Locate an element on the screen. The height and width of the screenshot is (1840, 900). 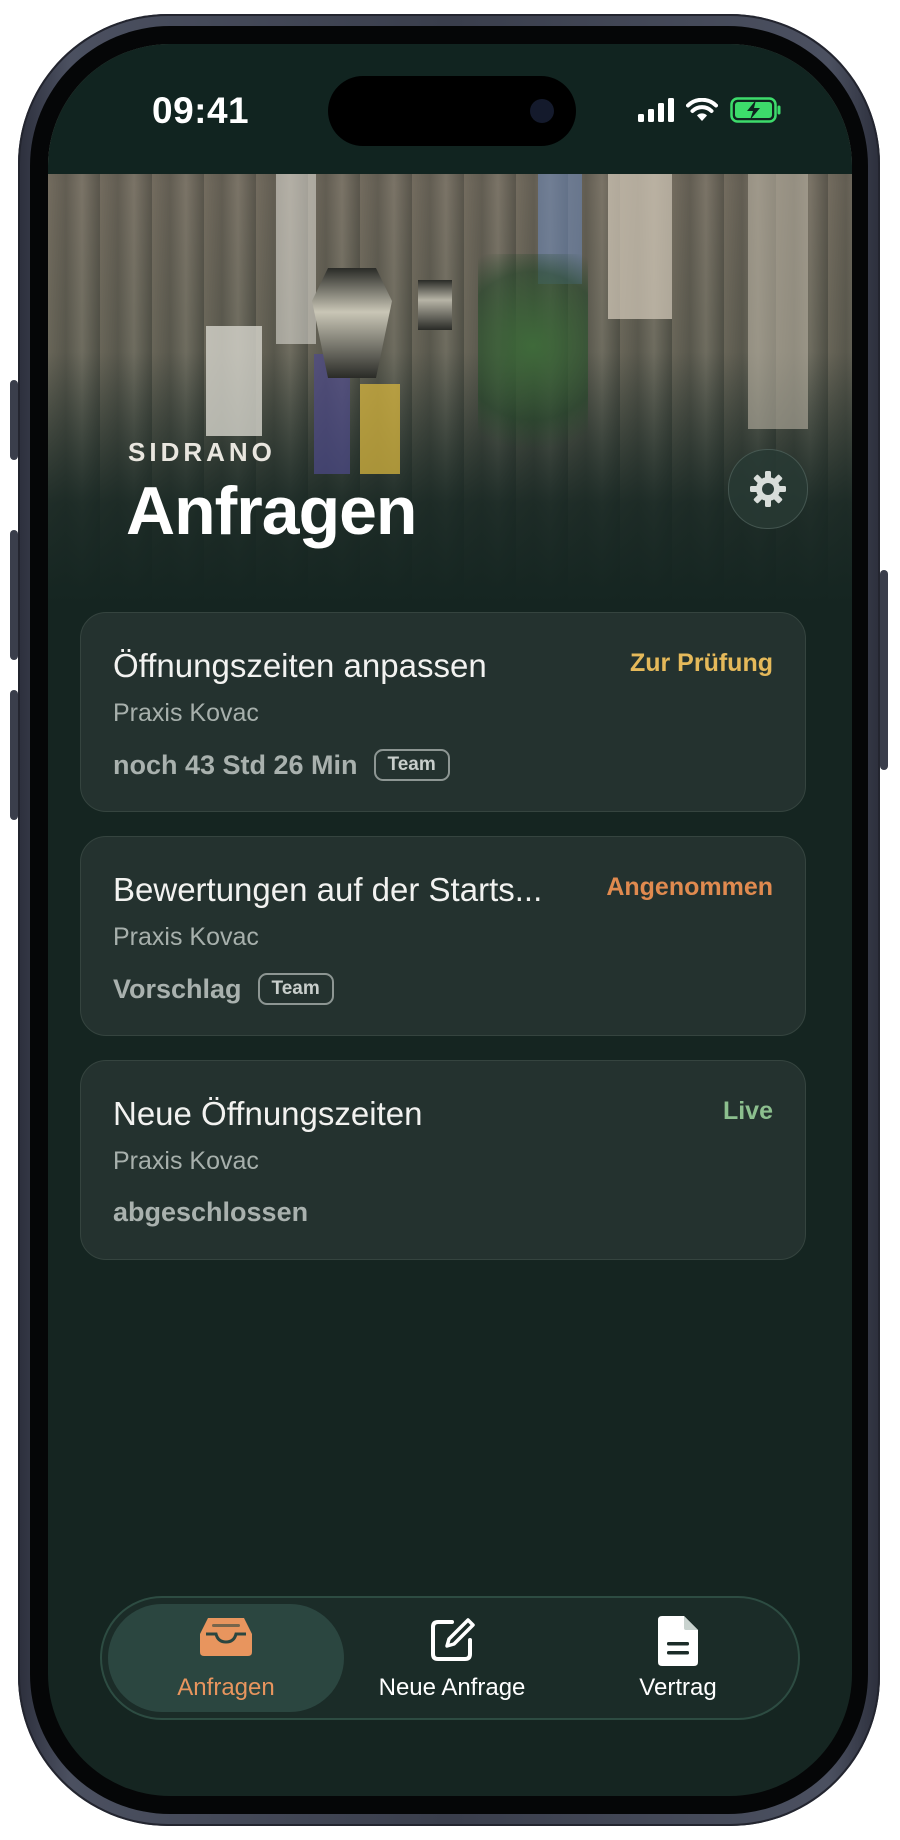
volume-up-button is located at coordinates (14, 595).